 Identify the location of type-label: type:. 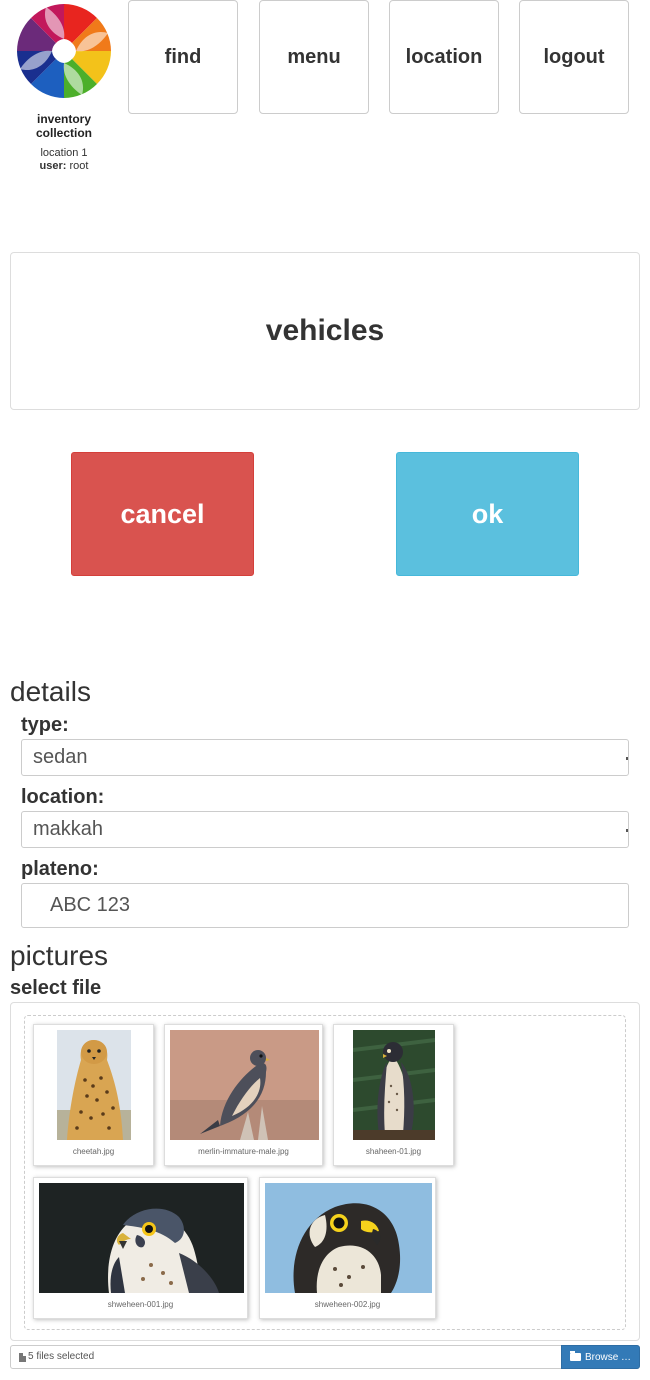
(45, 725).